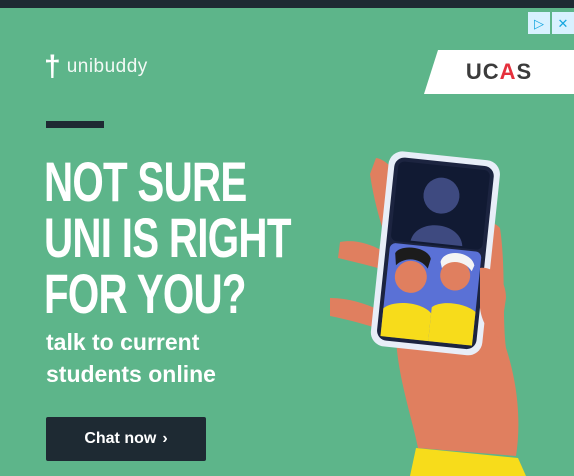 This screenshot has width=574, height=476. I want to click on chat-now-button: Chat now ›, so click(126, 439).